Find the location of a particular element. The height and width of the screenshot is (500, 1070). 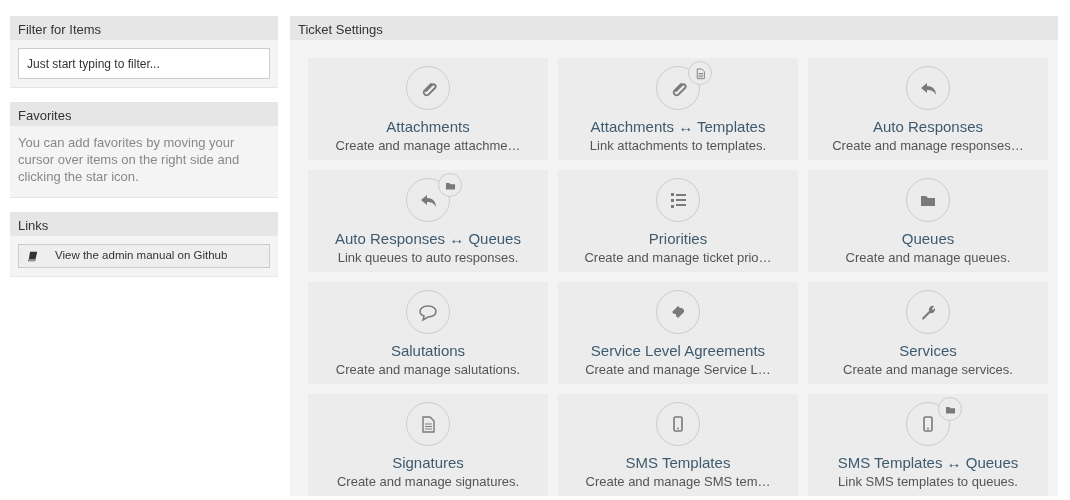

tile-title: Salutations is located at coordinates (428, 351).